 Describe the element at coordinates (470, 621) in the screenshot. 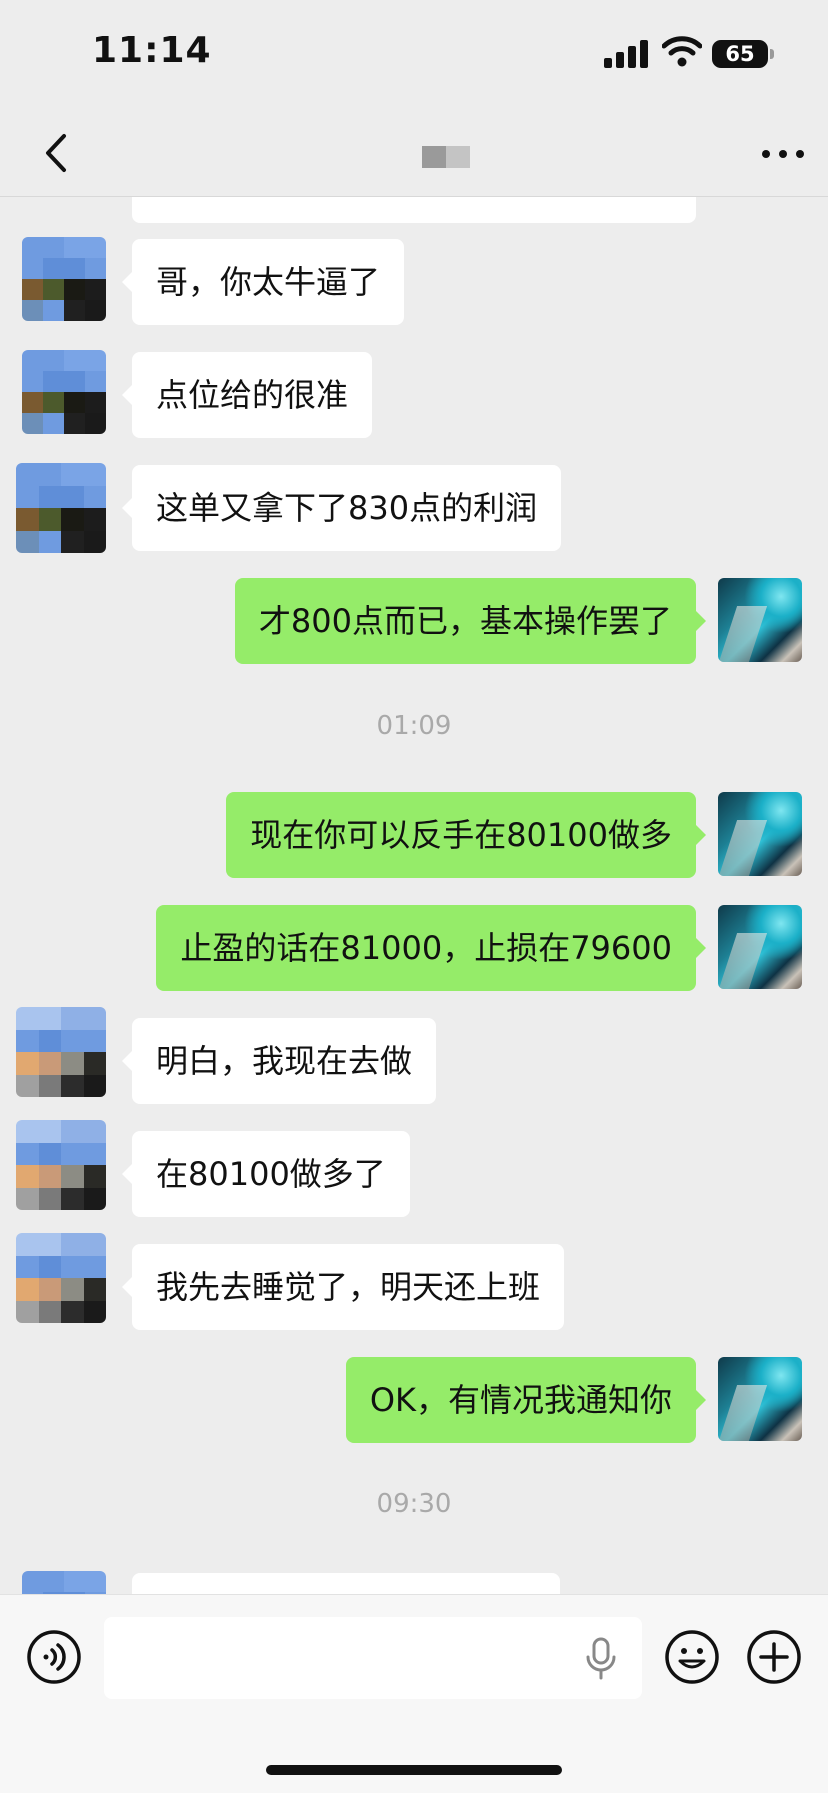

I see `message-bubble-outgoing: 才800点而已，基本操作罢了` at that location.